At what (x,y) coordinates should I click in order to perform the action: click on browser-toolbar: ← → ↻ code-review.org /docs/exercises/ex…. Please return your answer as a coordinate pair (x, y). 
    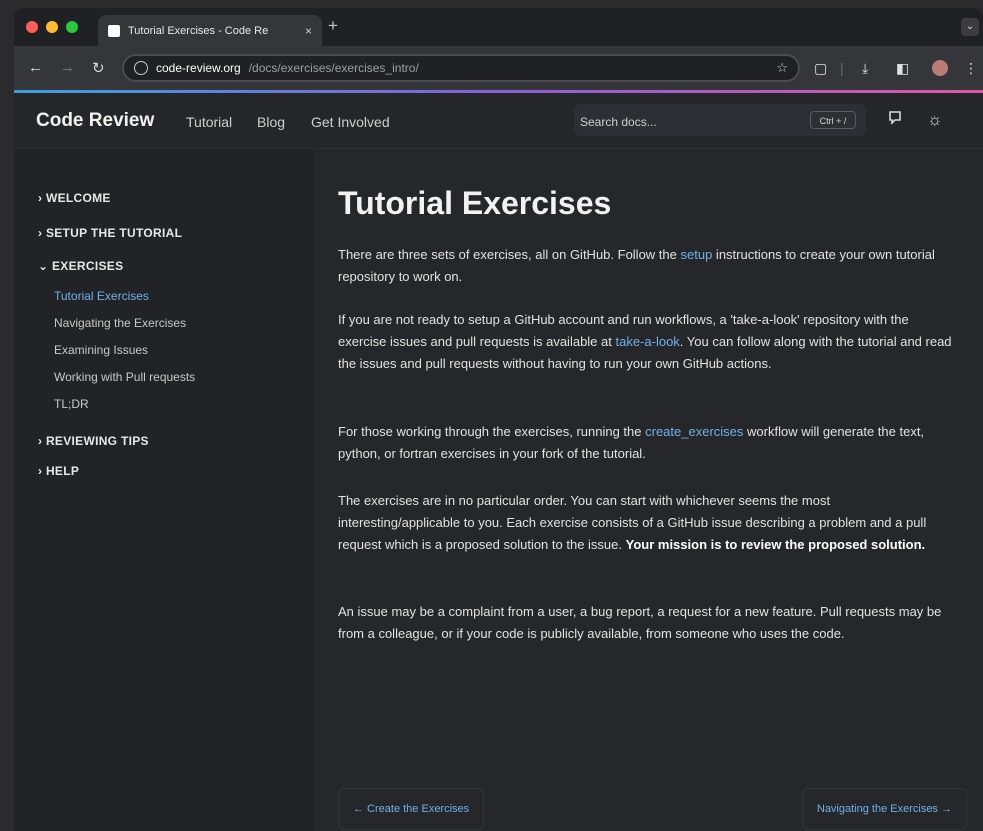
    Looking at the image, I should click on (498, 68).